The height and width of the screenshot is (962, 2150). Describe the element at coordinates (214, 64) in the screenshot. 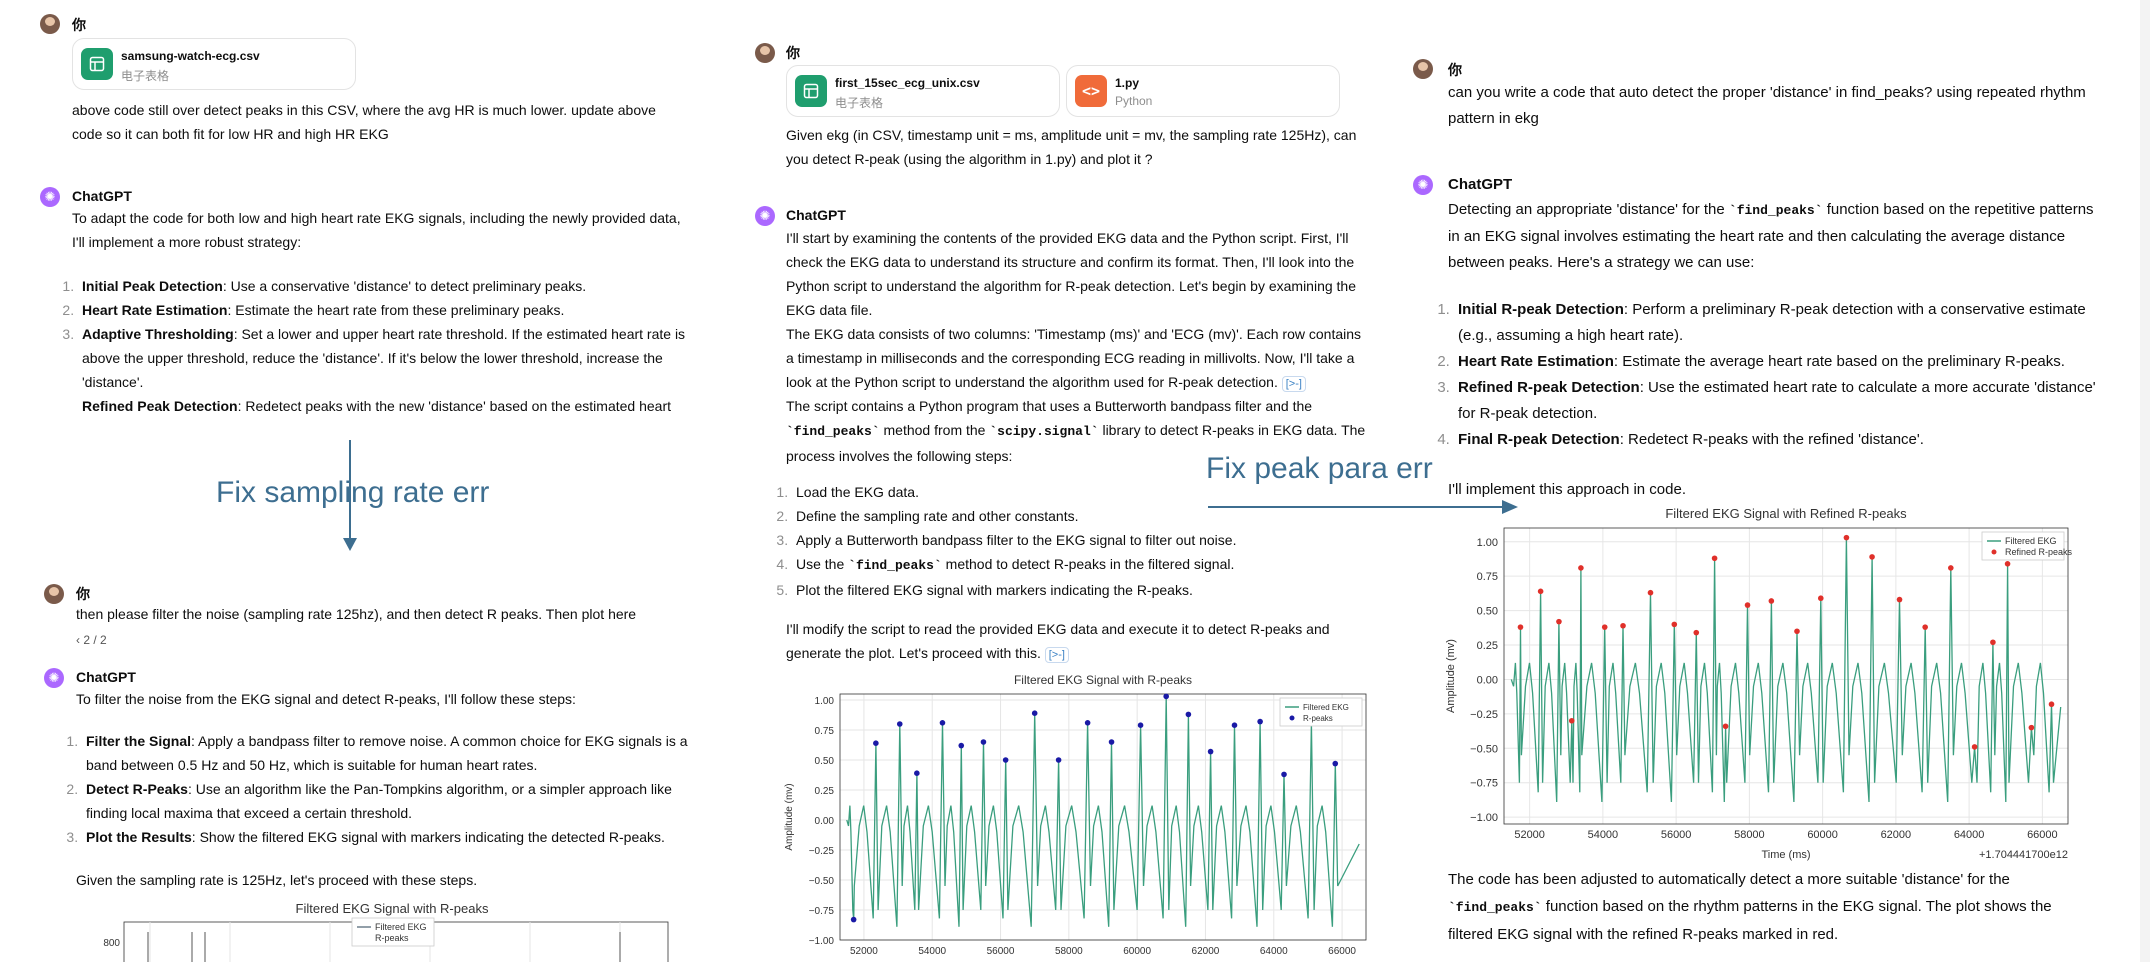

I see `file-attachment-card: samsung-watch-ecg.csv 电子表格` at that location.